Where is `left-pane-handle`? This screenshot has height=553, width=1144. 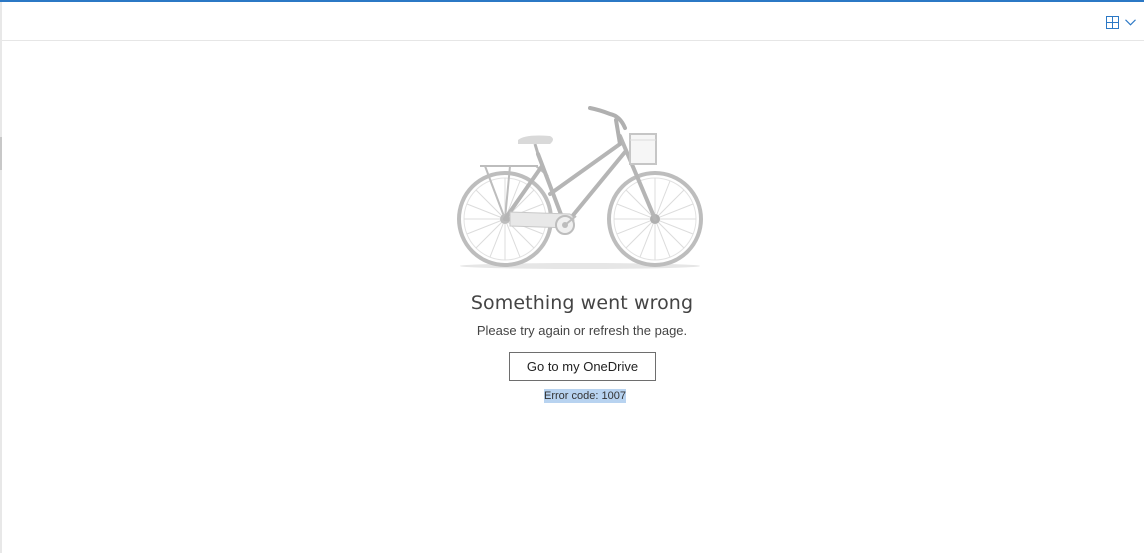
left-pane-handle is located at coordinates (1, 153).